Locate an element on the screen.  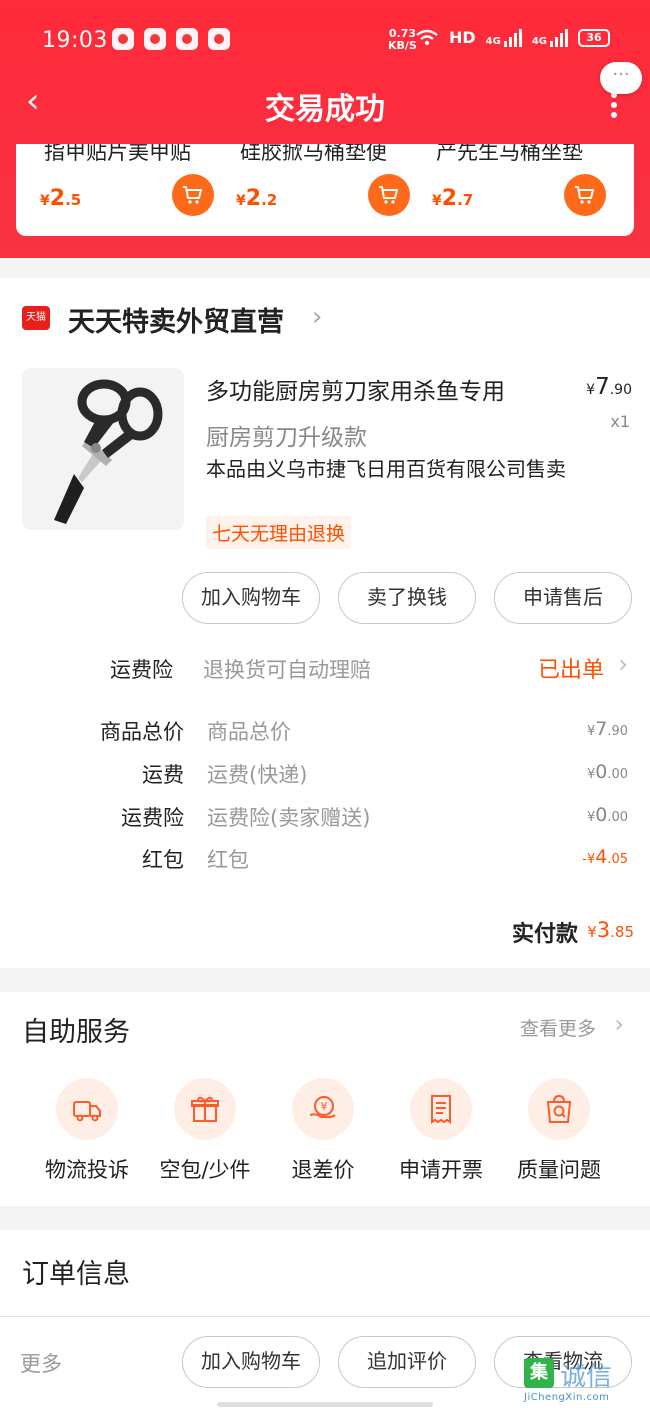
divider is located at coordinates (325, 1316).